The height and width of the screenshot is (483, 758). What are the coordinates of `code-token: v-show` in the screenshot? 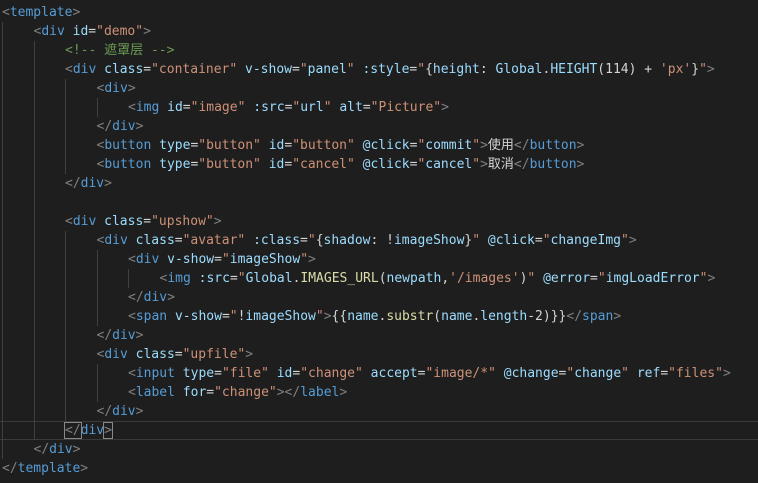 It's located at (198, 316).